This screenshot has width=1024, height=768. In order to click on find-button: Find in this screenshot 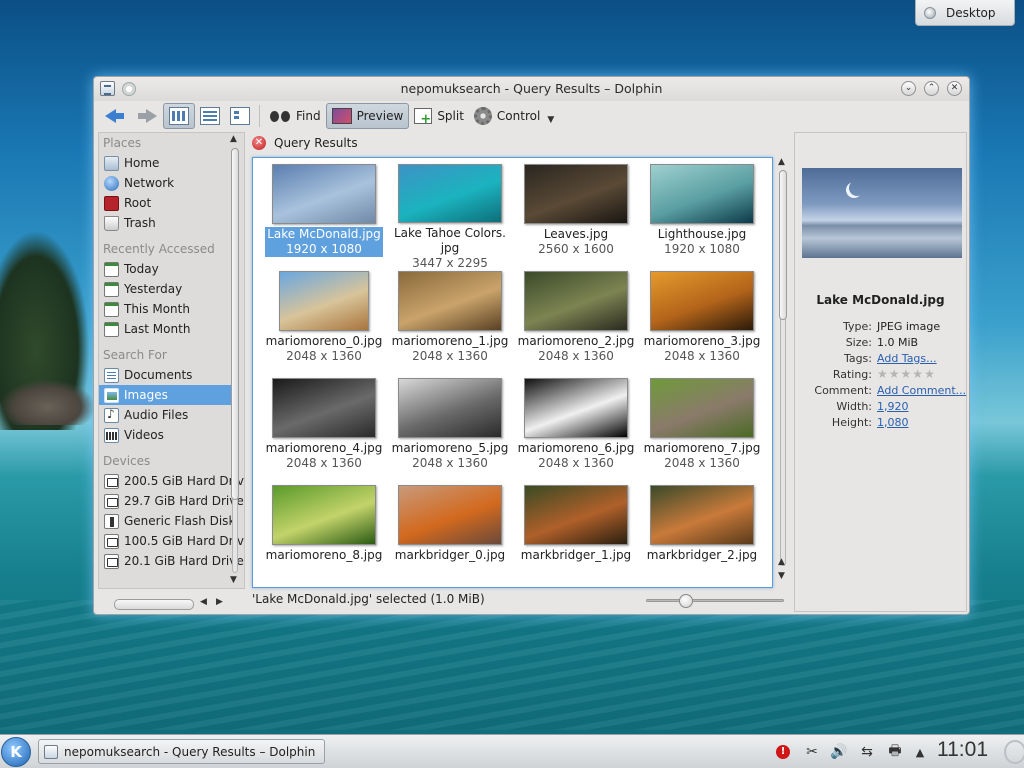, I will do `click(295, 116)`.